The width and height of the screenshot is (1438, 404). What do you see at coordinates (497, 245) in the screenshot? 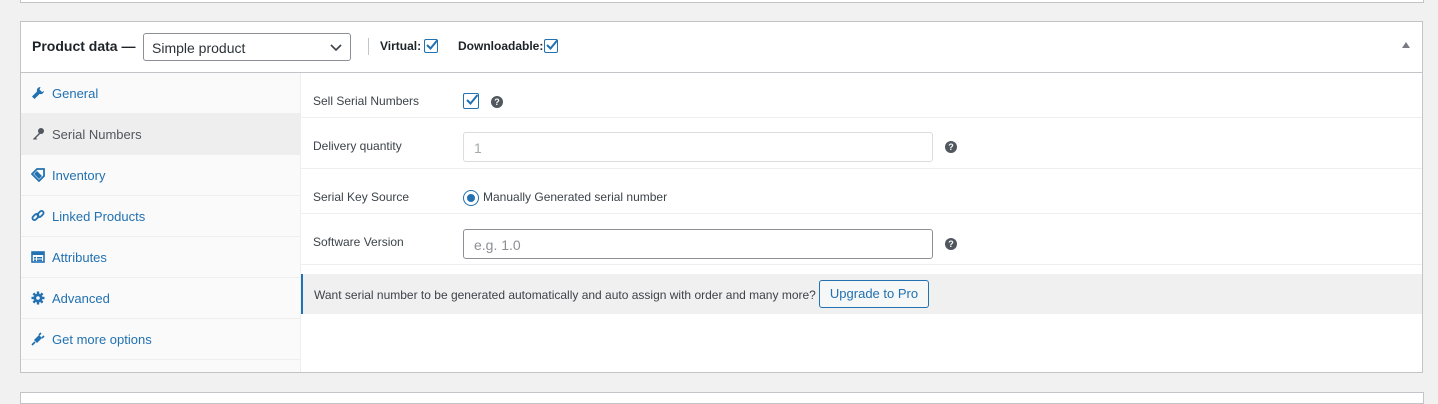
I see `software-version-placeholder: e.g. 1.0` at bounding box center [497, 245].